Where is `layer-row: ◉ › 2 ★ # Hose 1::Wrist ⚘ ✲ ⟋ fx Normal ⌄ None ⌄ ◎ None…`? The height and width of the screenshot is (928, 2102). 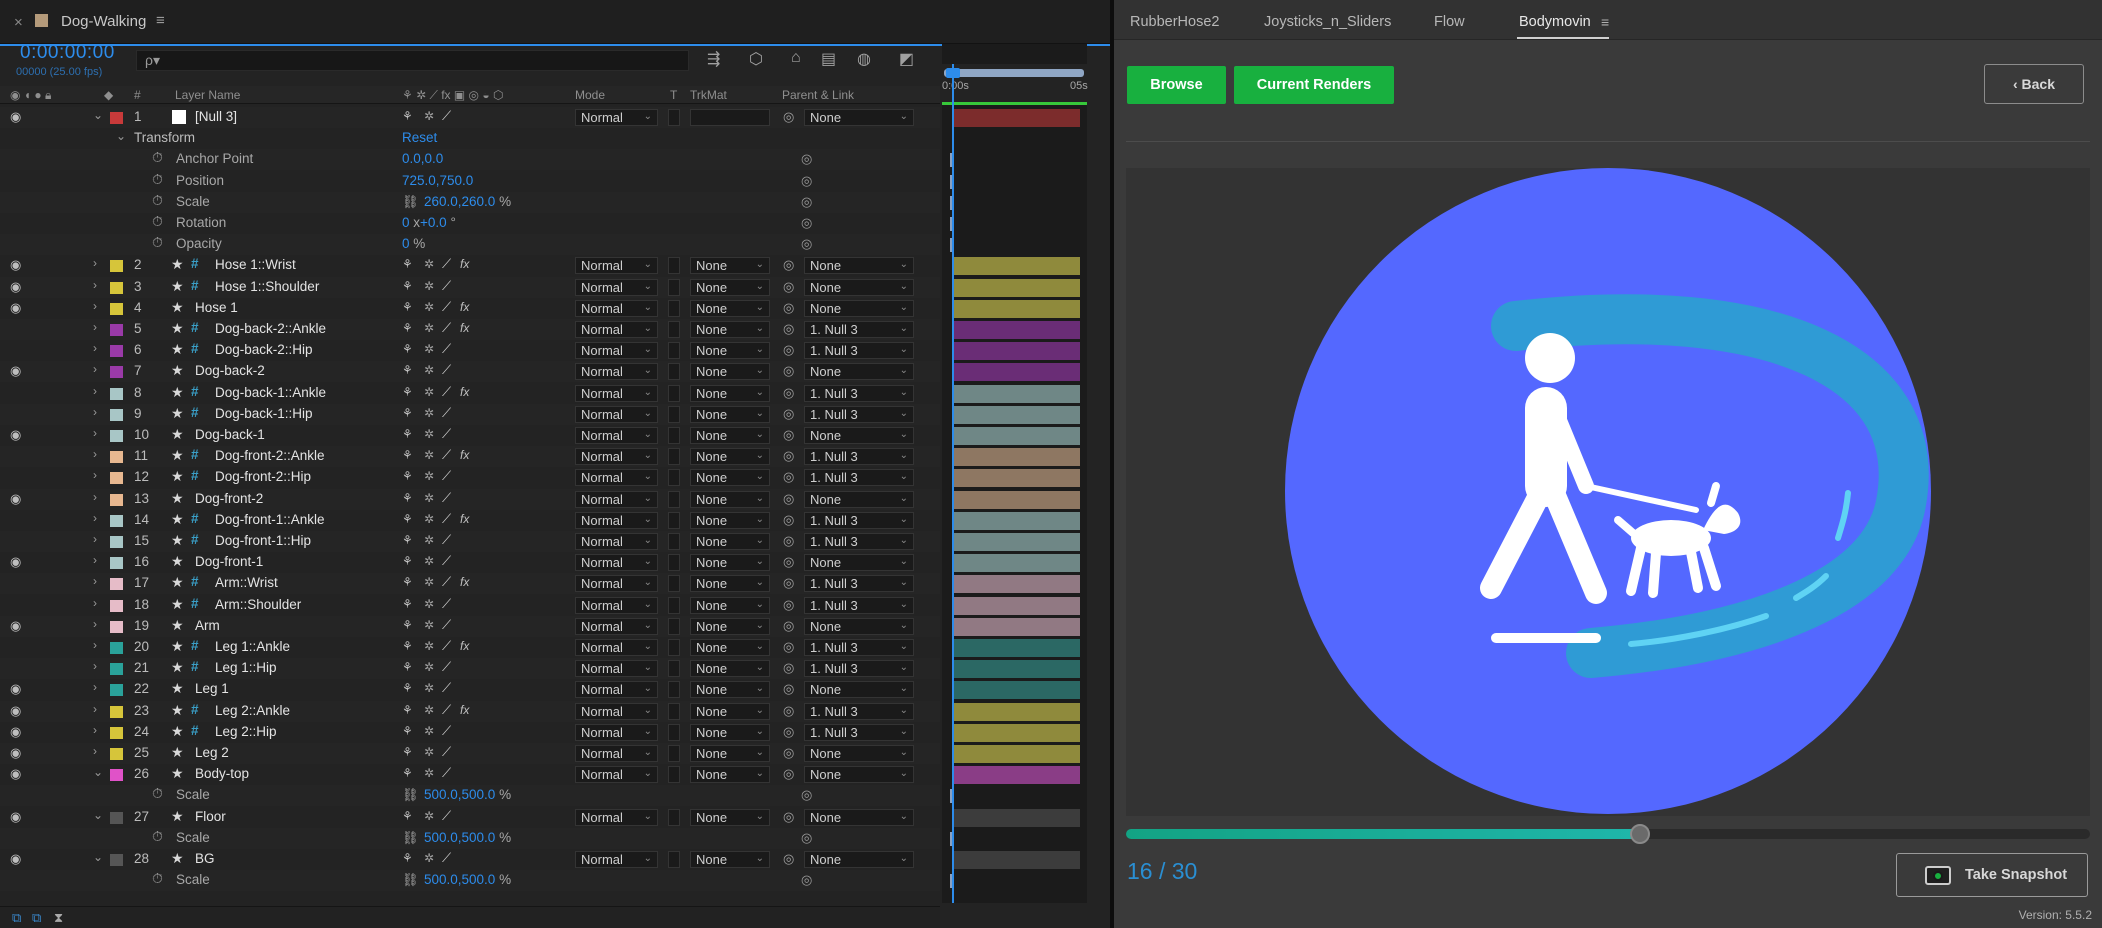 layer-row: ◉ › 2 ★ # Hose 1::Wrist ⚘ ✲ ⟋ fx Normal ⌄ None ⌄ ◎ None… is located at coordinates (470, 265).